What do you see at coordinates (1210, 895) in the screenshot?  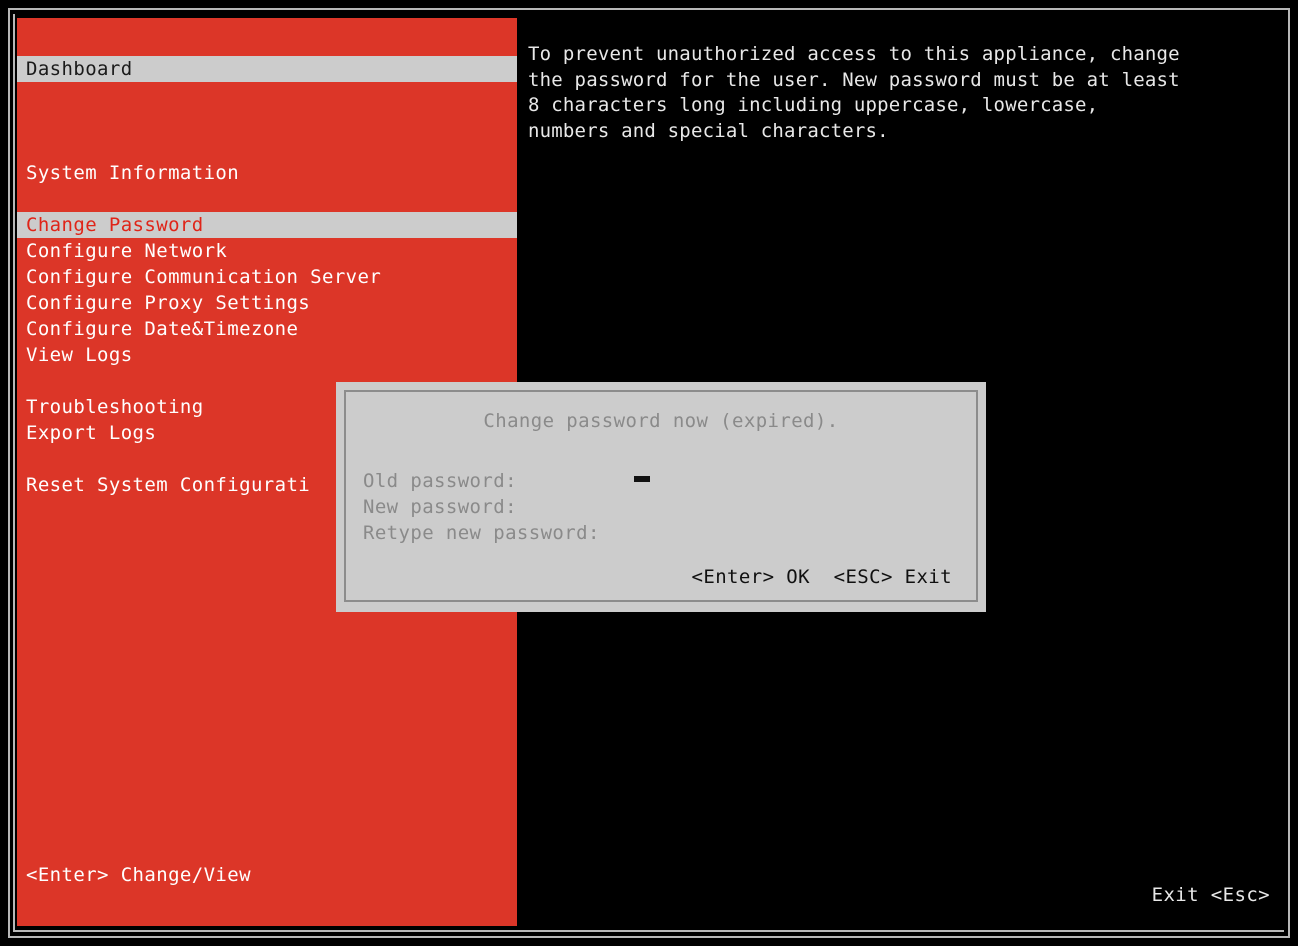 I see `exit-hint: Exit <Esc>` at bounding box center [1210, 895].